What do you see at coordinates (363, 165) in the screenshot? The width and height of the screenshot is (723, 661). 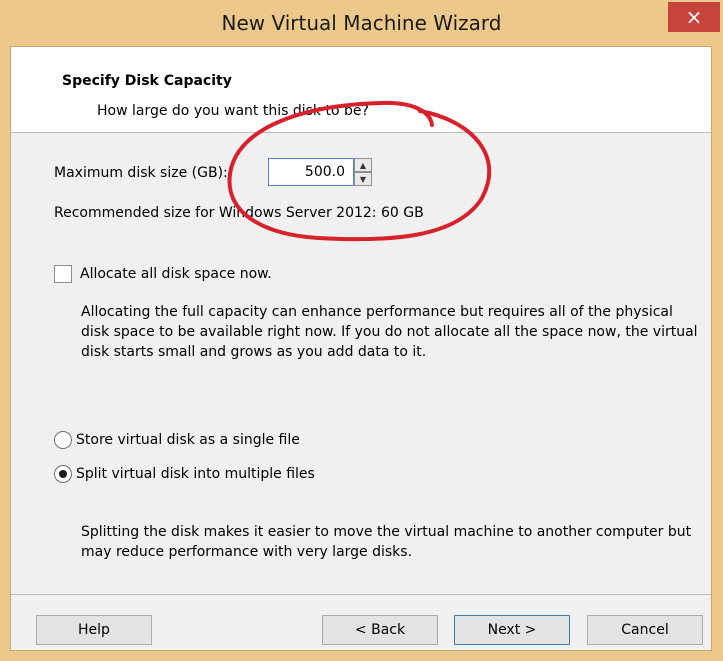 I see `up-arrow-icon: ▲` at bounding box center [363, 165].